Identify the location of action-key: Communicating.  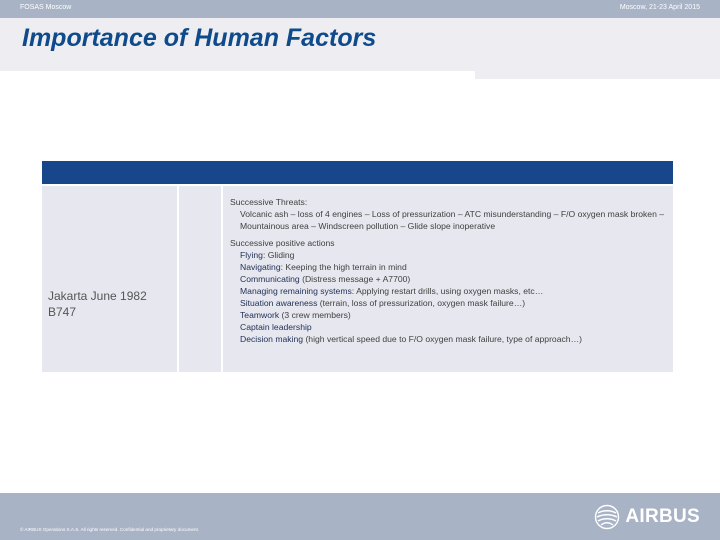
(270, 279).